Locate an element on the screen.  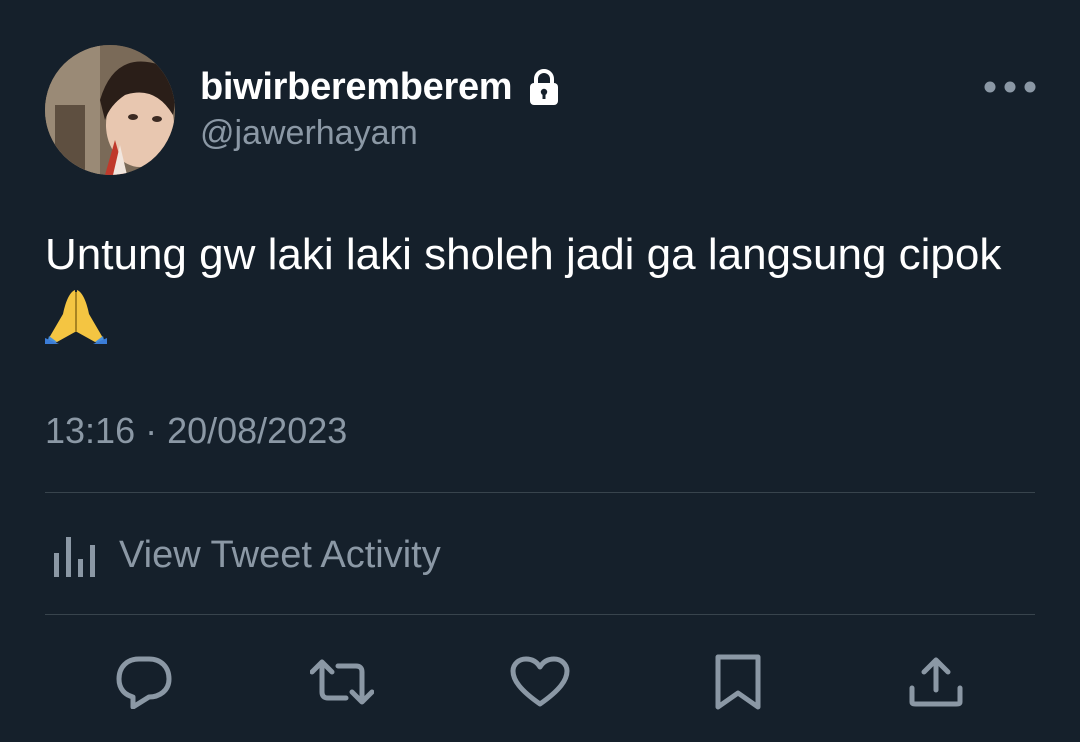
analytics-icon is located at coordinates (74, 557).